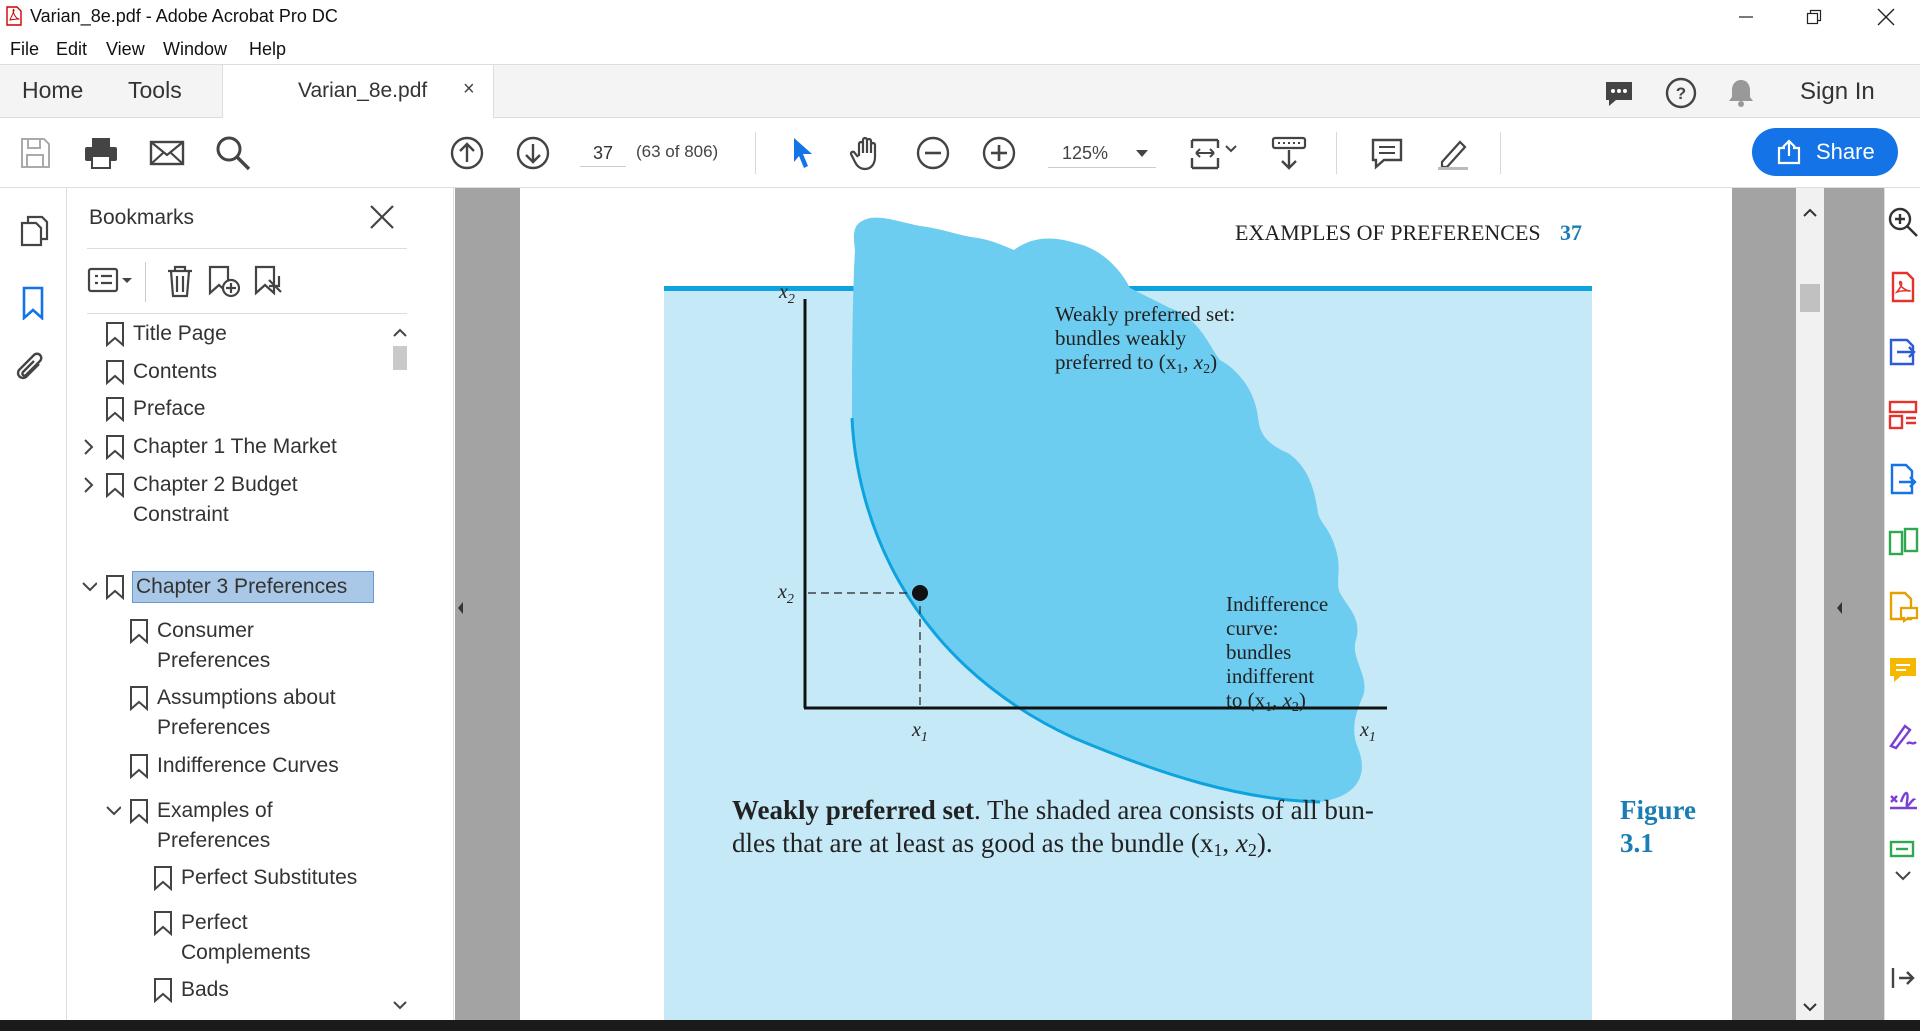  I want to click on comments-chat-icon, so click(1619, 93).